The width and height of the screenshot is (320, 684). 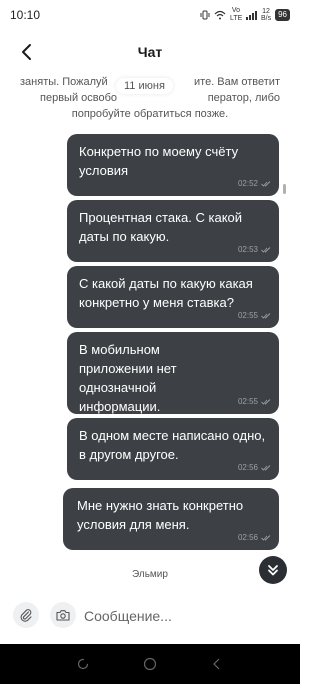 I want to click on paperclip-icon, so click(x=26, y=615).